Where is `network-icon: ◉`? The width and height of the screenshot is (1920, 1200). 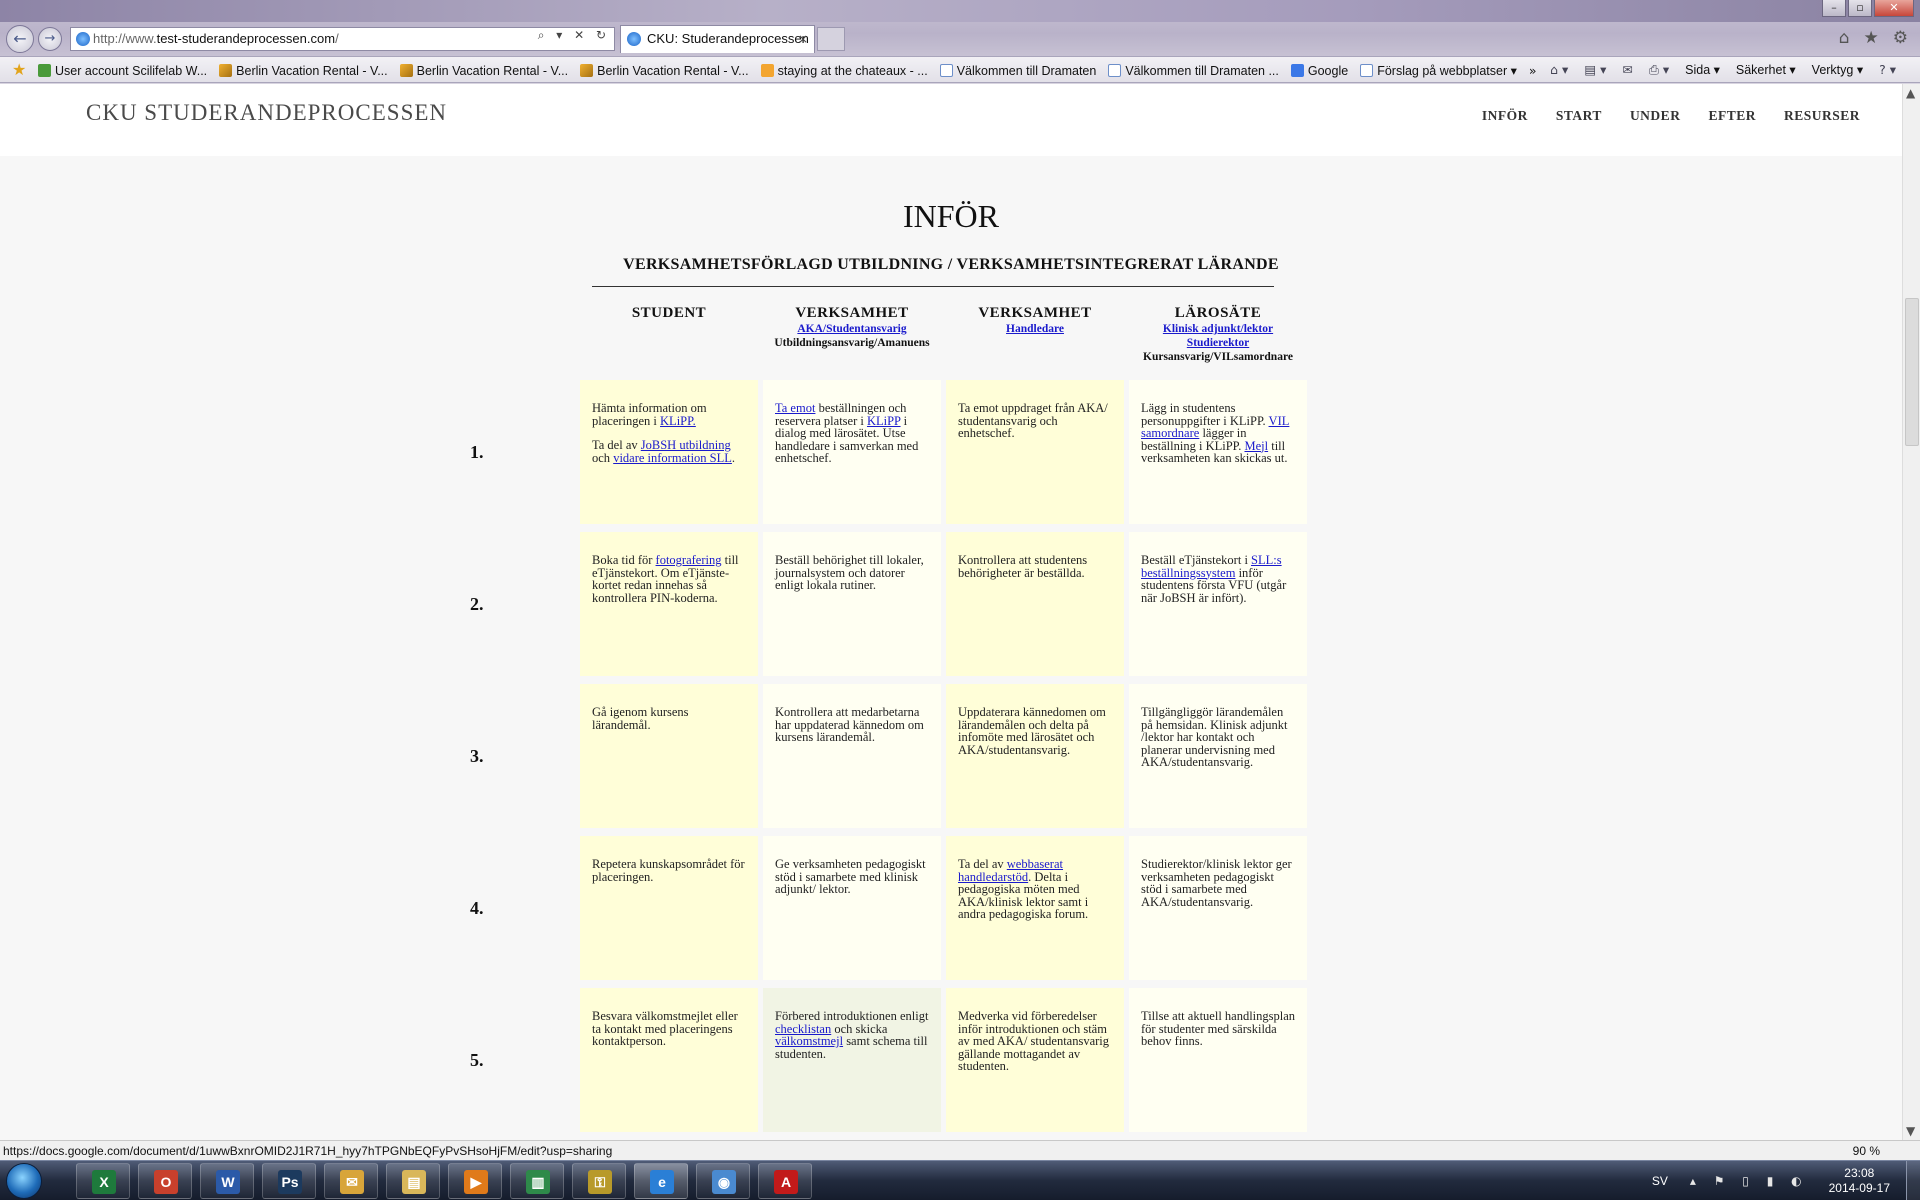
network-icon: ◉ is located at coordinates (724, 1182).